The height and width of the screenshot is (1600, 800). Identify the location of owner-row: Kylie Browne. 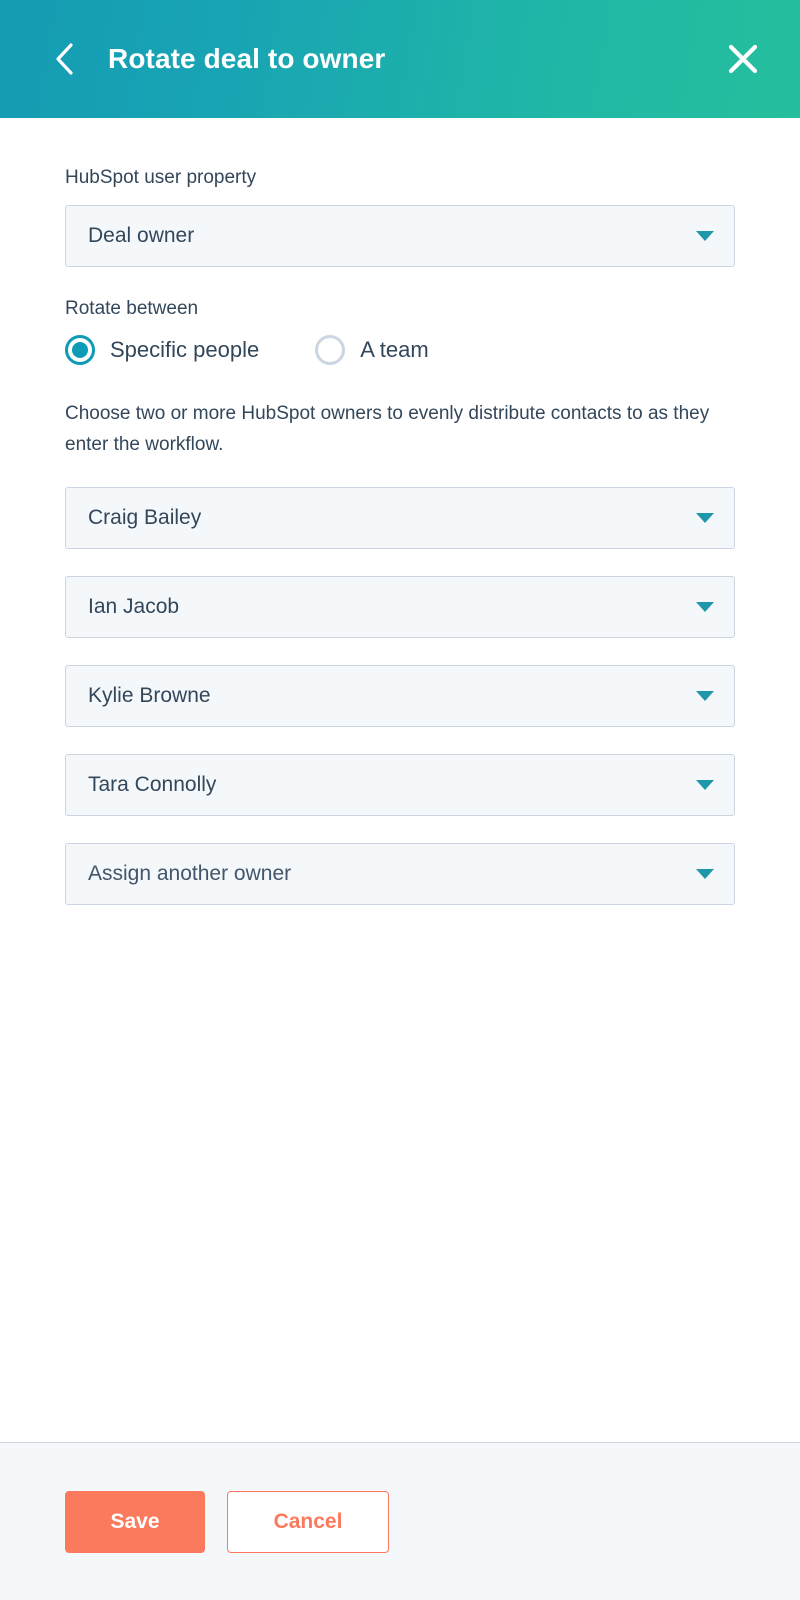
(400, 695).